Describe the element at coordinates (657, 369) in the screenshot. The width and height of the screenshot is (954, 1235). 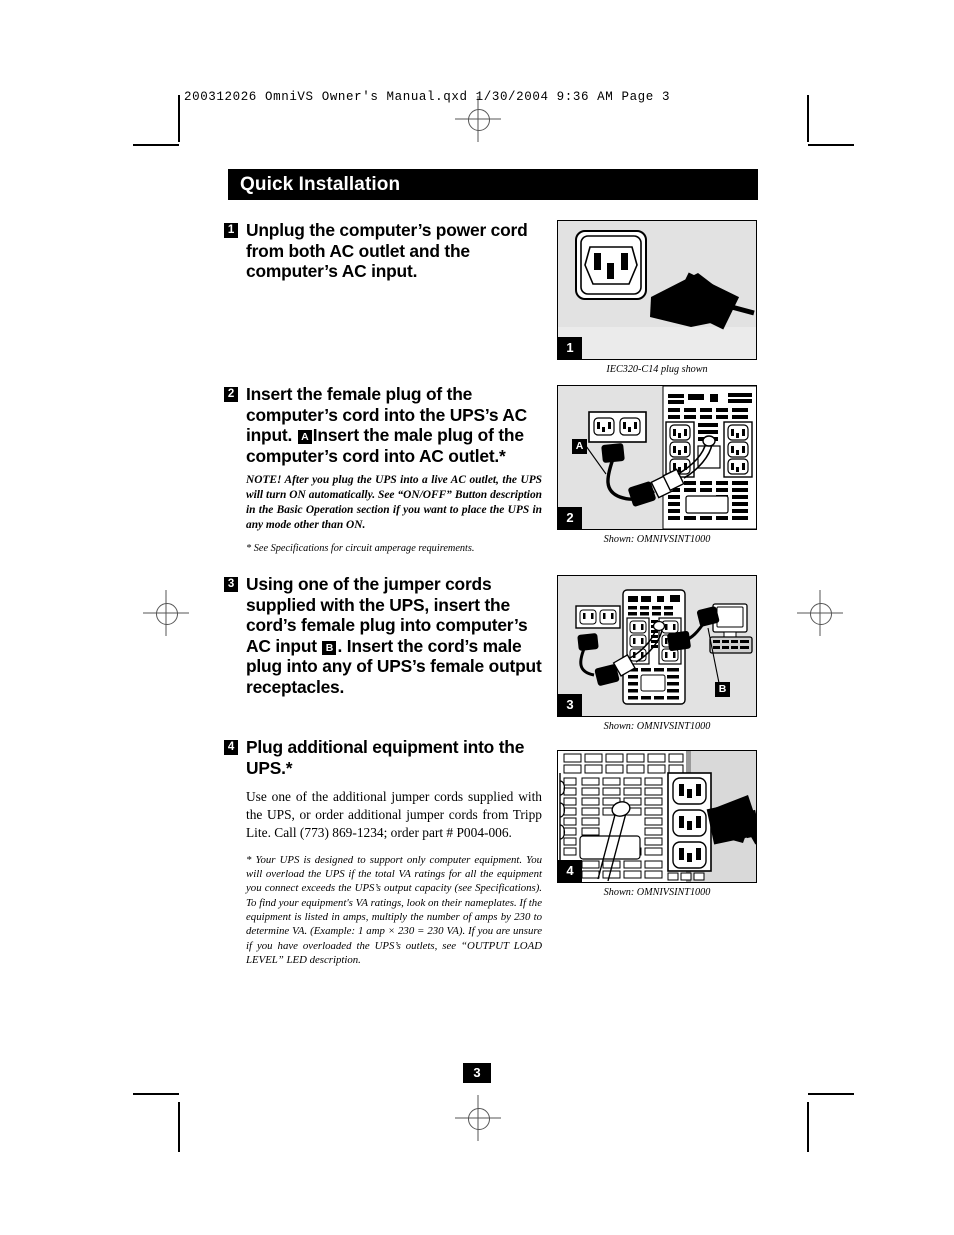
I see `figure-1-caption: IEC320-C14 plug shown` at that location.